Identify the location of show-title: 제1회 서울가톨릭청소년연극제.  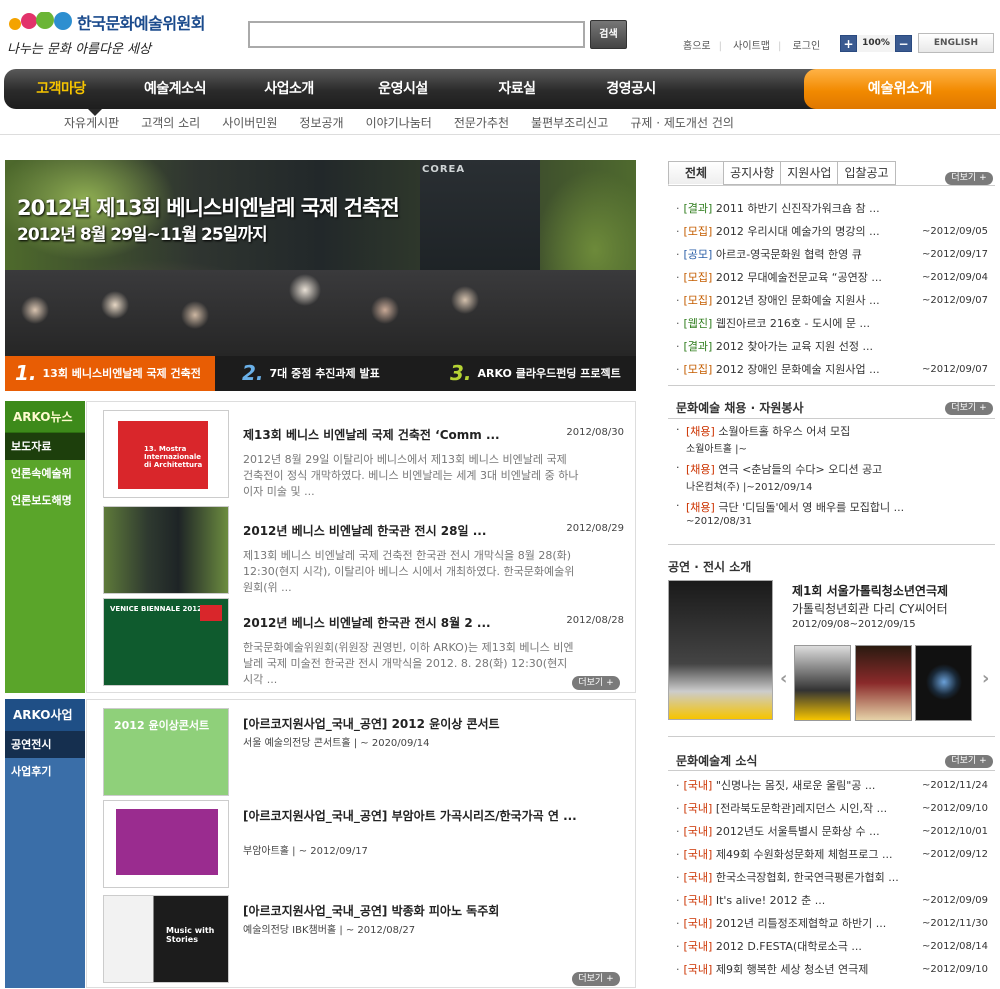
(870, 590).